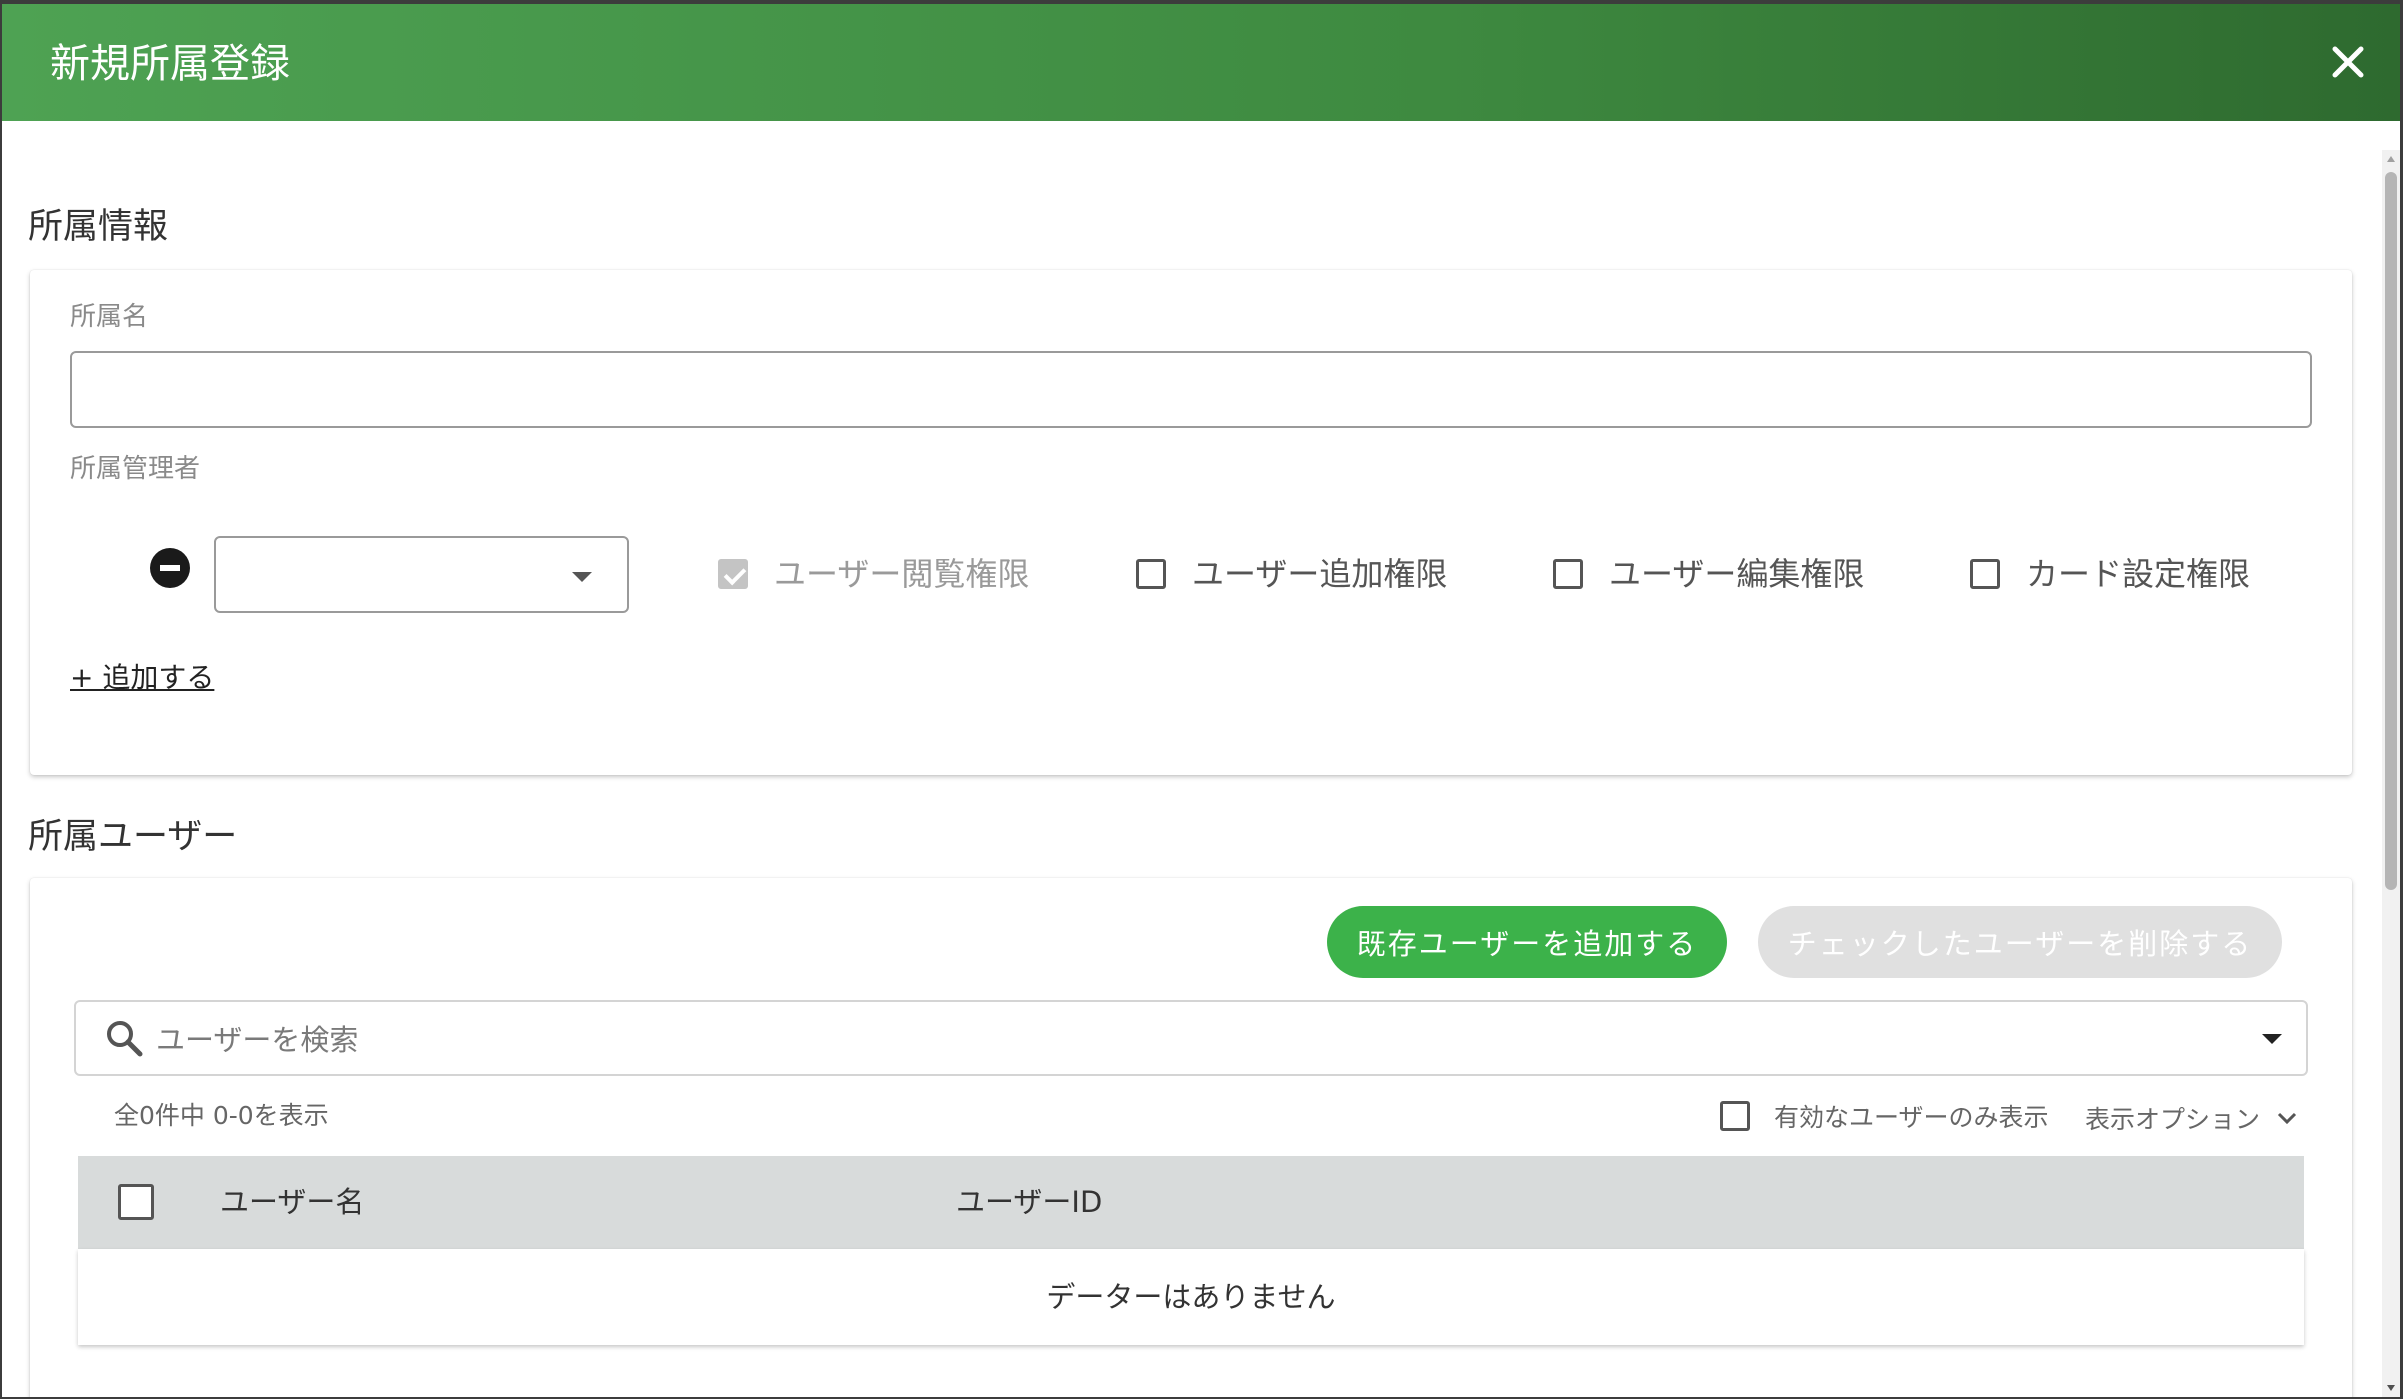 Image resolution: width=2403 pixels, height=1399 pixels. What do you see at coordinates (1911, 1117) in the screenshot?
I see `active-only-label: 有効なユーザーのみ表示` at bounding box center [1911, 1117].